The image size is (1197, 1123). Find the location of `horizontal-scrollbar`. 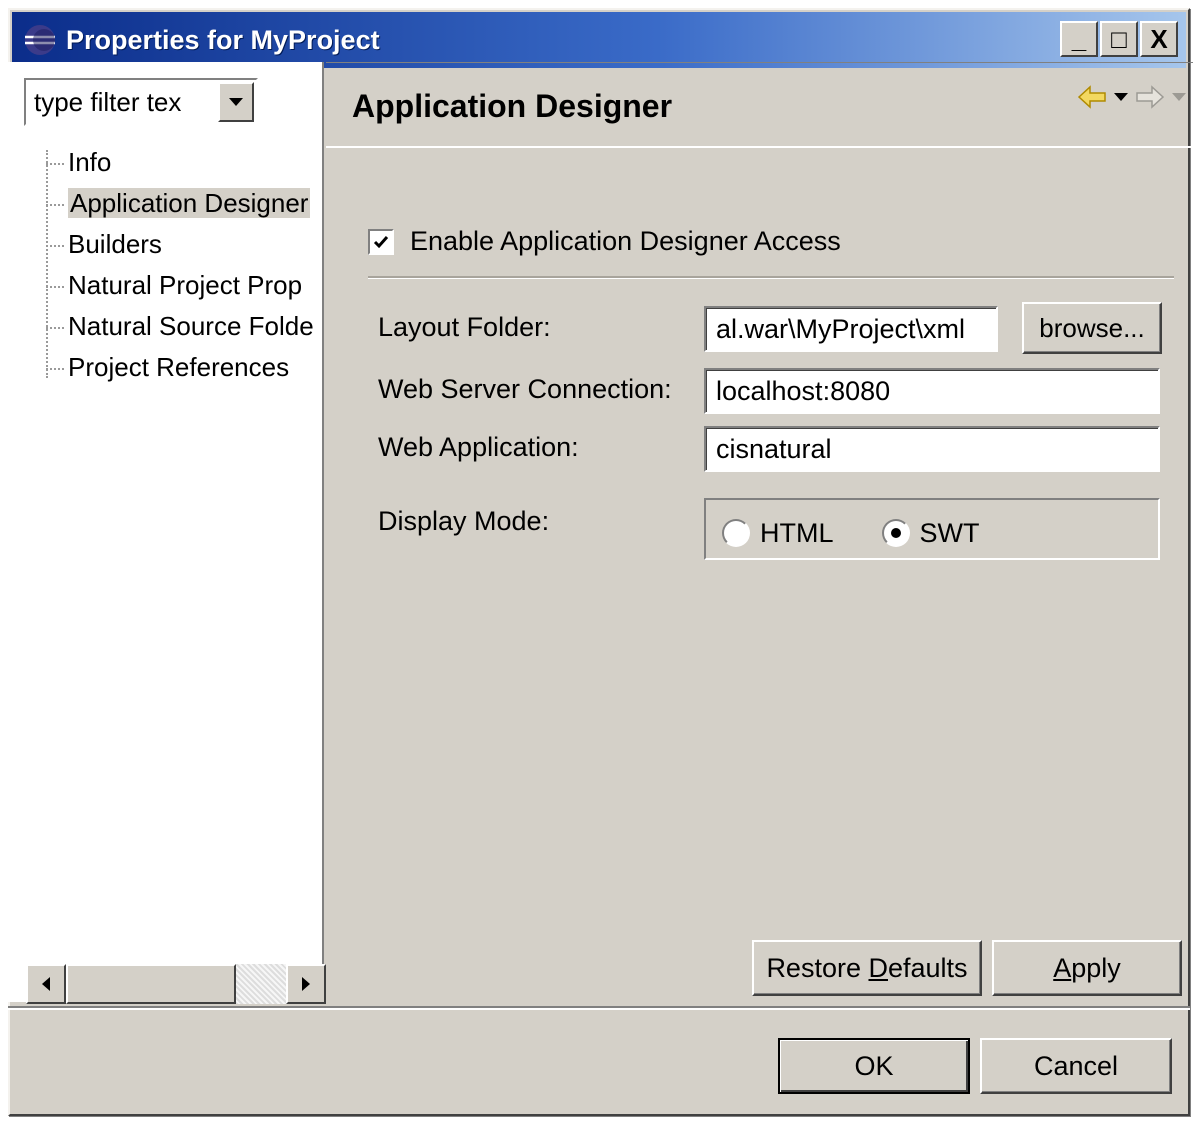

horizontal-scrollbar is located at coordinates (176, 984).